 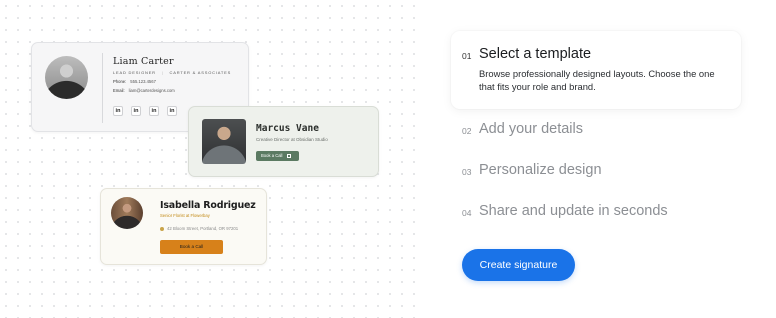 I want to click on step-number: 03, so click(x=467, y=172).